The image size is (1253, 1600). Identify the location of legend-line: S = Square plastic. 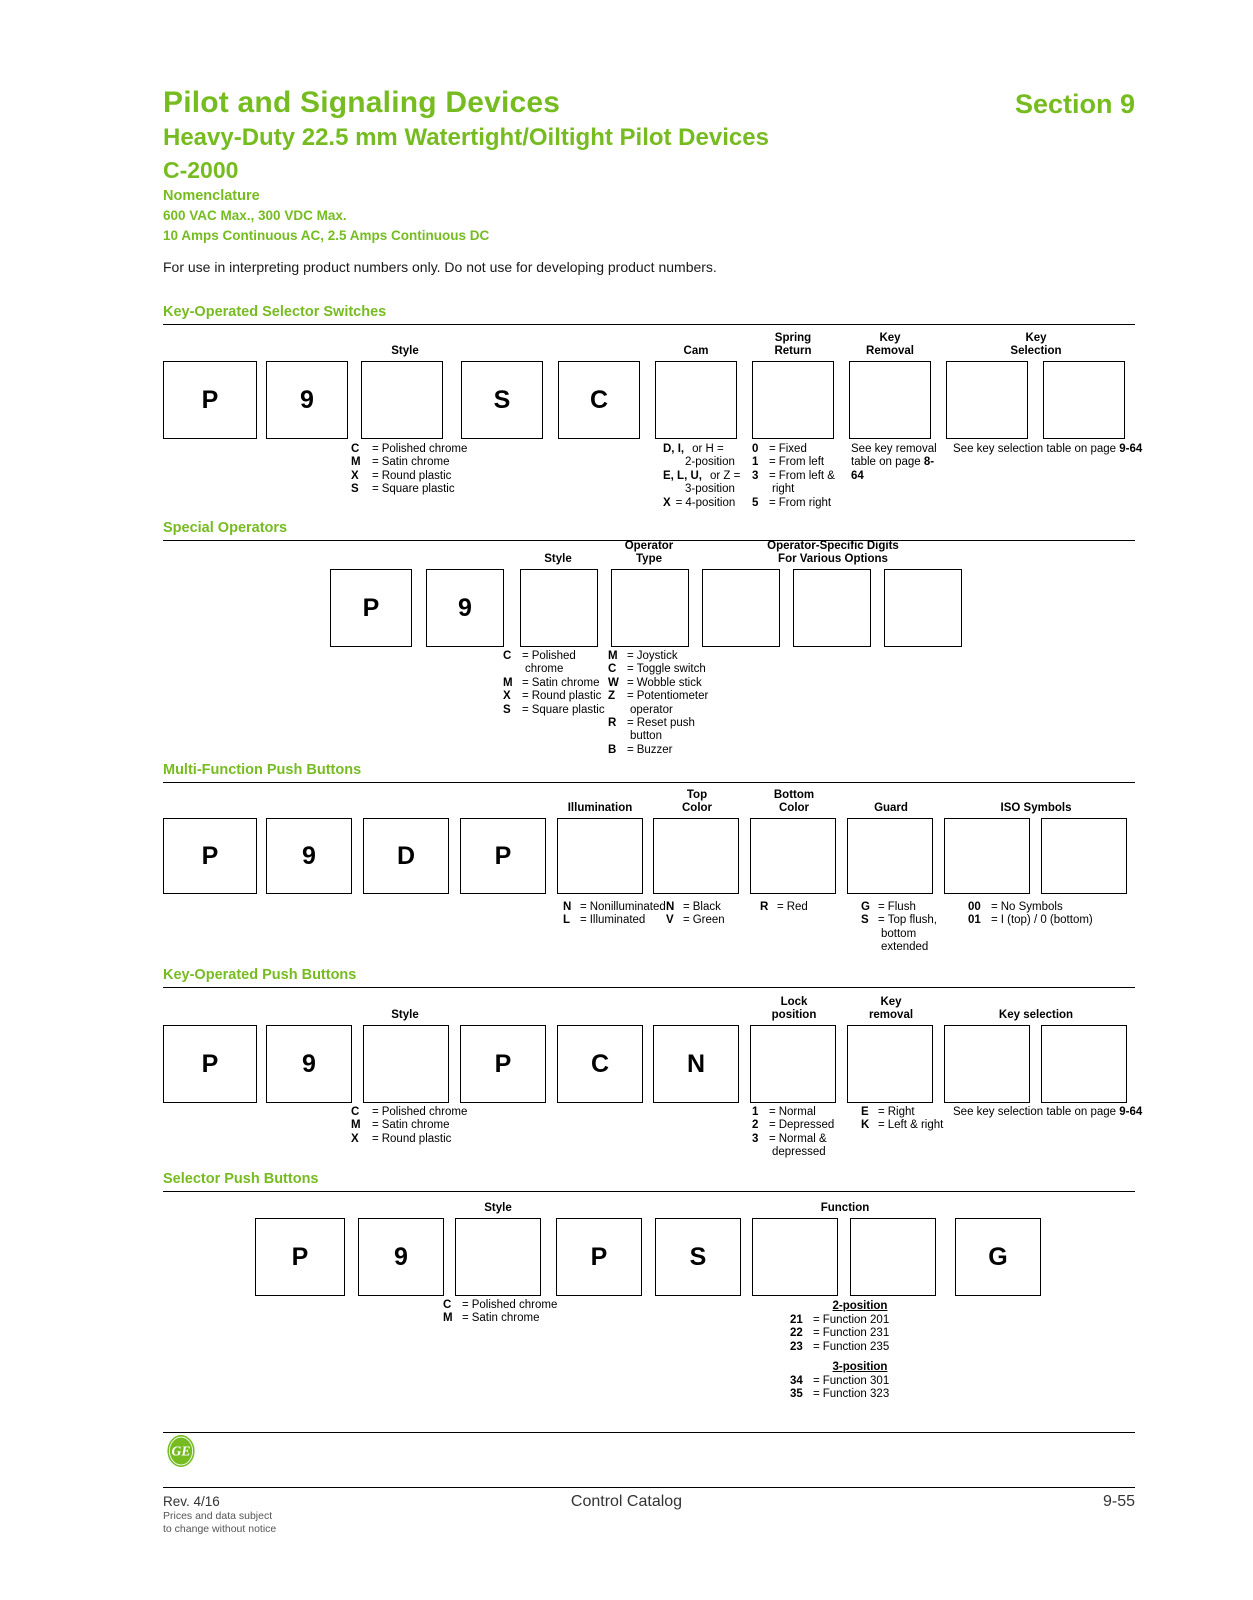
(558, 710).